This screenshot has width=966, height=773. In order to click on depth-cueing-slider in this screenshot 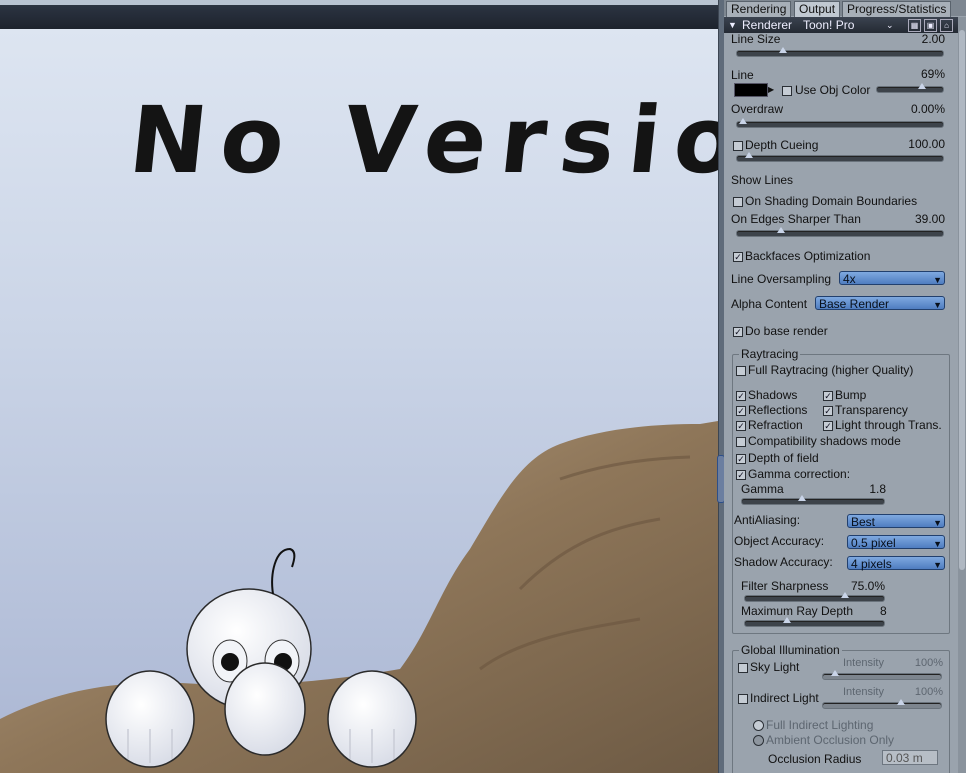, I will do `click(840, 157)`.